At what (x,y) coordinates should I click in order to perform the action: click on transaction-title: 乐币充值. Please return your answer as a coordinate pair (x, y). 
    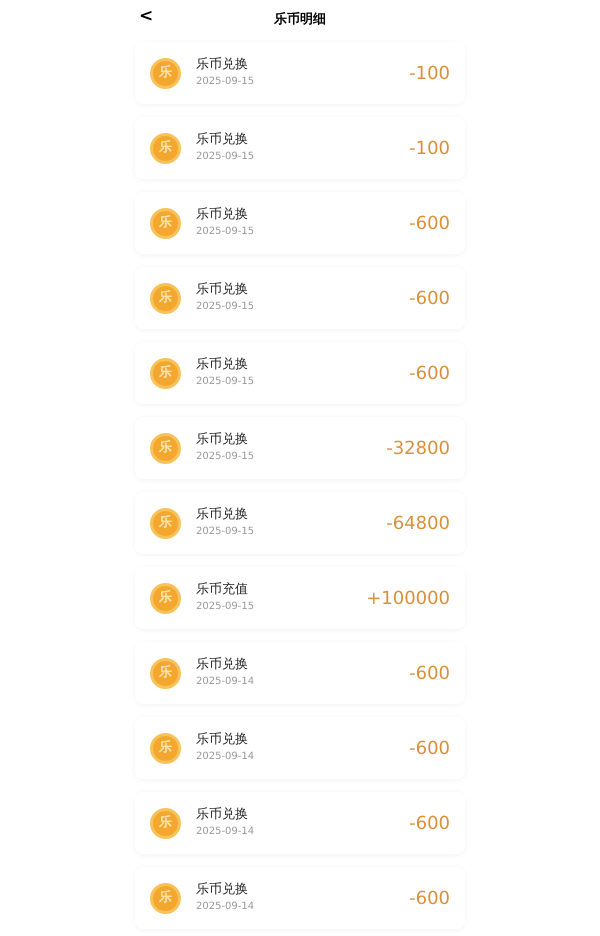
    Looking at the image, I should click on (222, 590).